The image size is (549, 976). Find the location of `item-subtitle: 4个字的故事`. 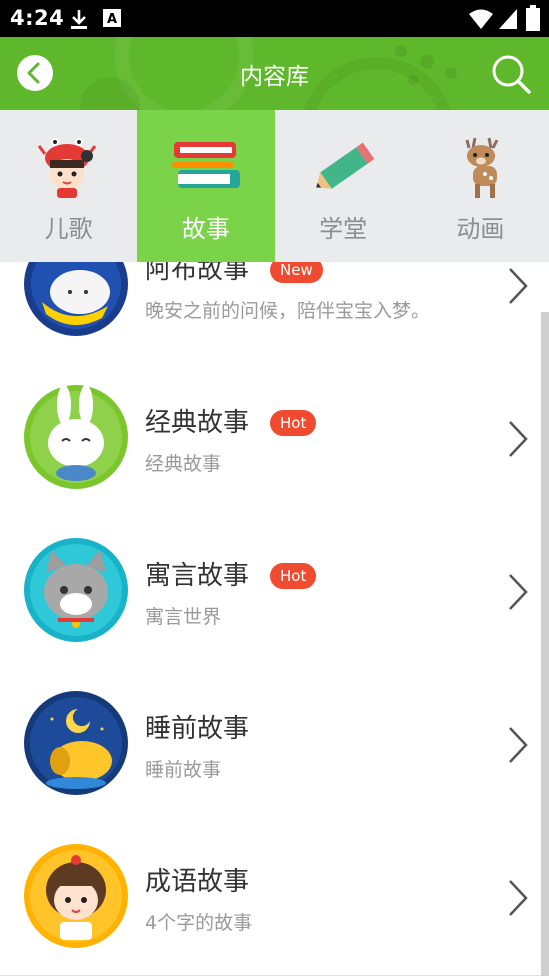

item-subtitle: 4个字的故事 is located at coordinates (199, 923).